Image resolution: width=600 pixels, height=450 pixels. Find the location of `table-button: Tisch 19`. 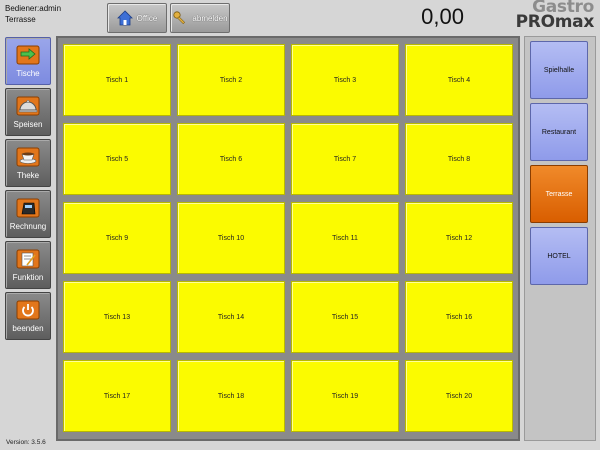

table-button: Tisch 19 is located at coordinates (345, 396).